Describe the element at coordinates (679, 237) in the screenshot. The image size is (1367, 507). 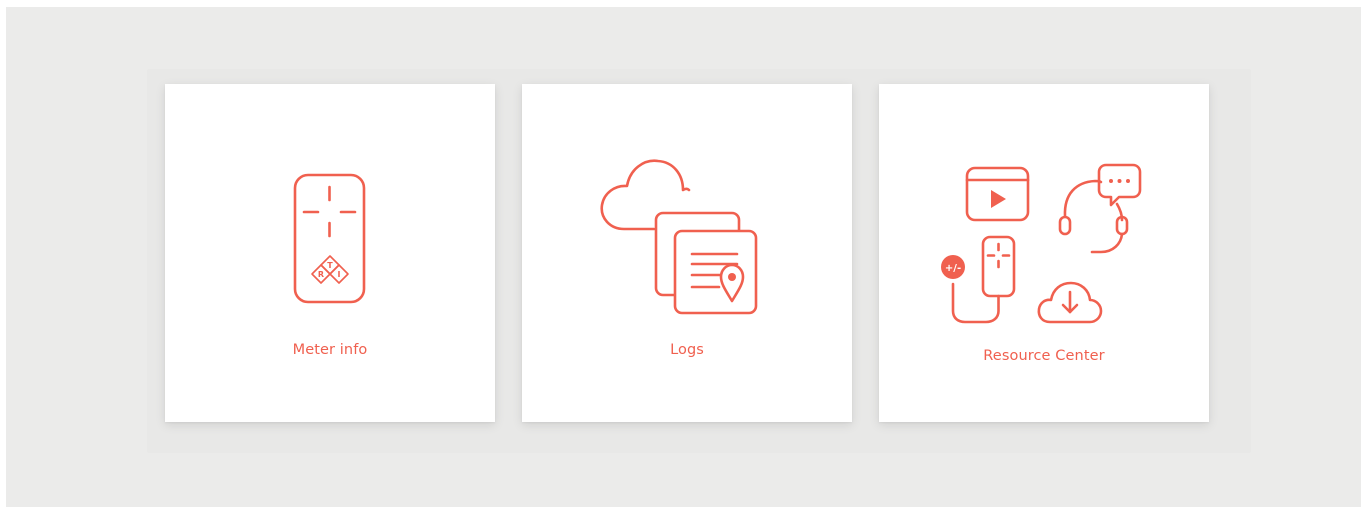
I see `cloud-logs-icon` at that location.